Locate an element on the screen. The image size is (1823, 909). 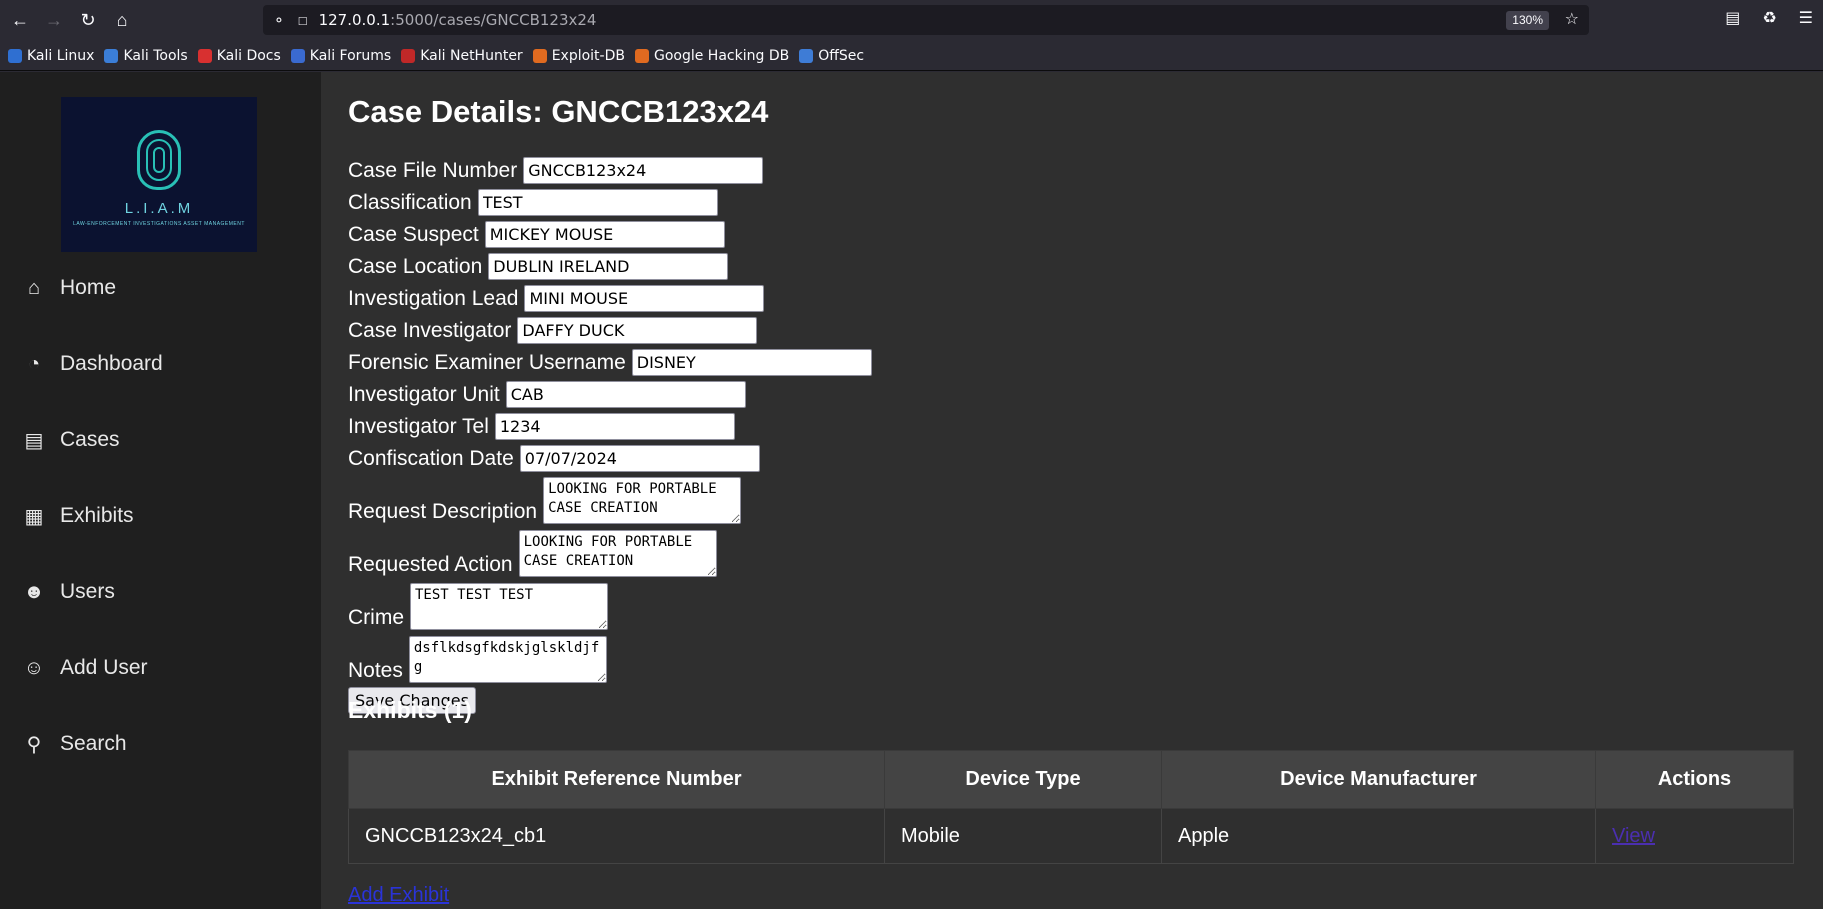
home-icon: ⌂ is located at coordinates (34, 287).